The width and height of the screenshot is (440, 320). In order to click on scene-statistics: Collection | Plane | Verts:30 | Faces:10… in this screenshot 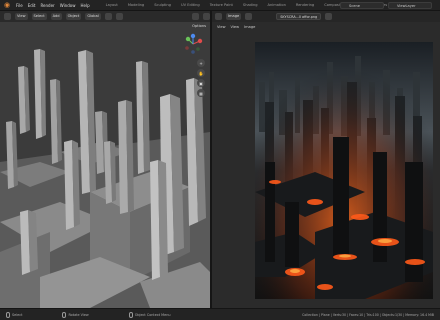, I will do `click(368, 314)`.